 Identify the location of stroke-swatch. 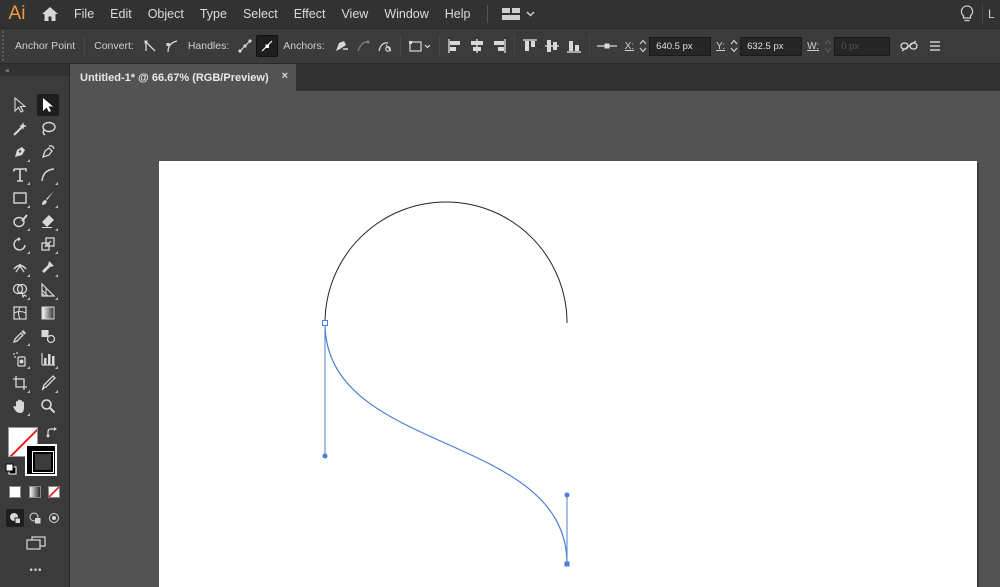
(41, 460).